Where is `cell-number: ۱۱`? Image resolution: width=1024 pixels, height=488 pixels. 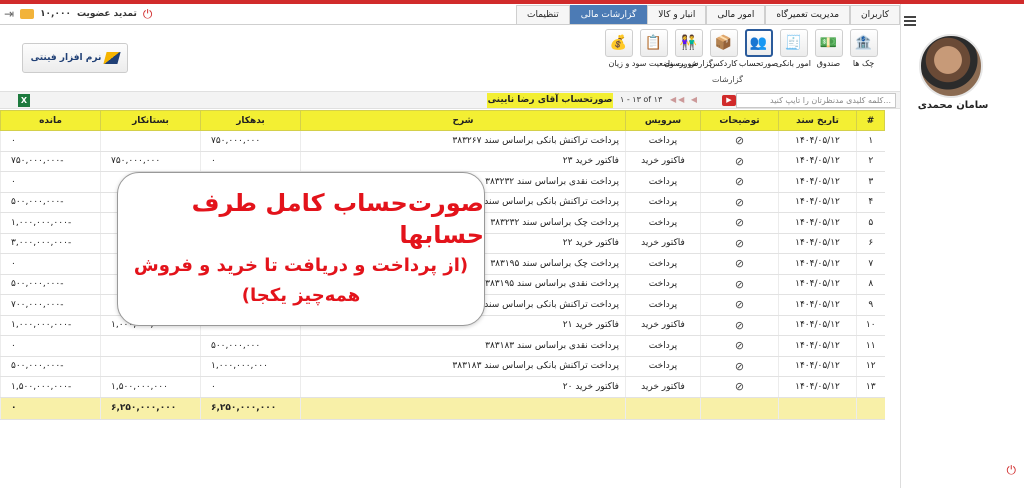 cell-number: ۱۱ is located at coordinates (870, 346).